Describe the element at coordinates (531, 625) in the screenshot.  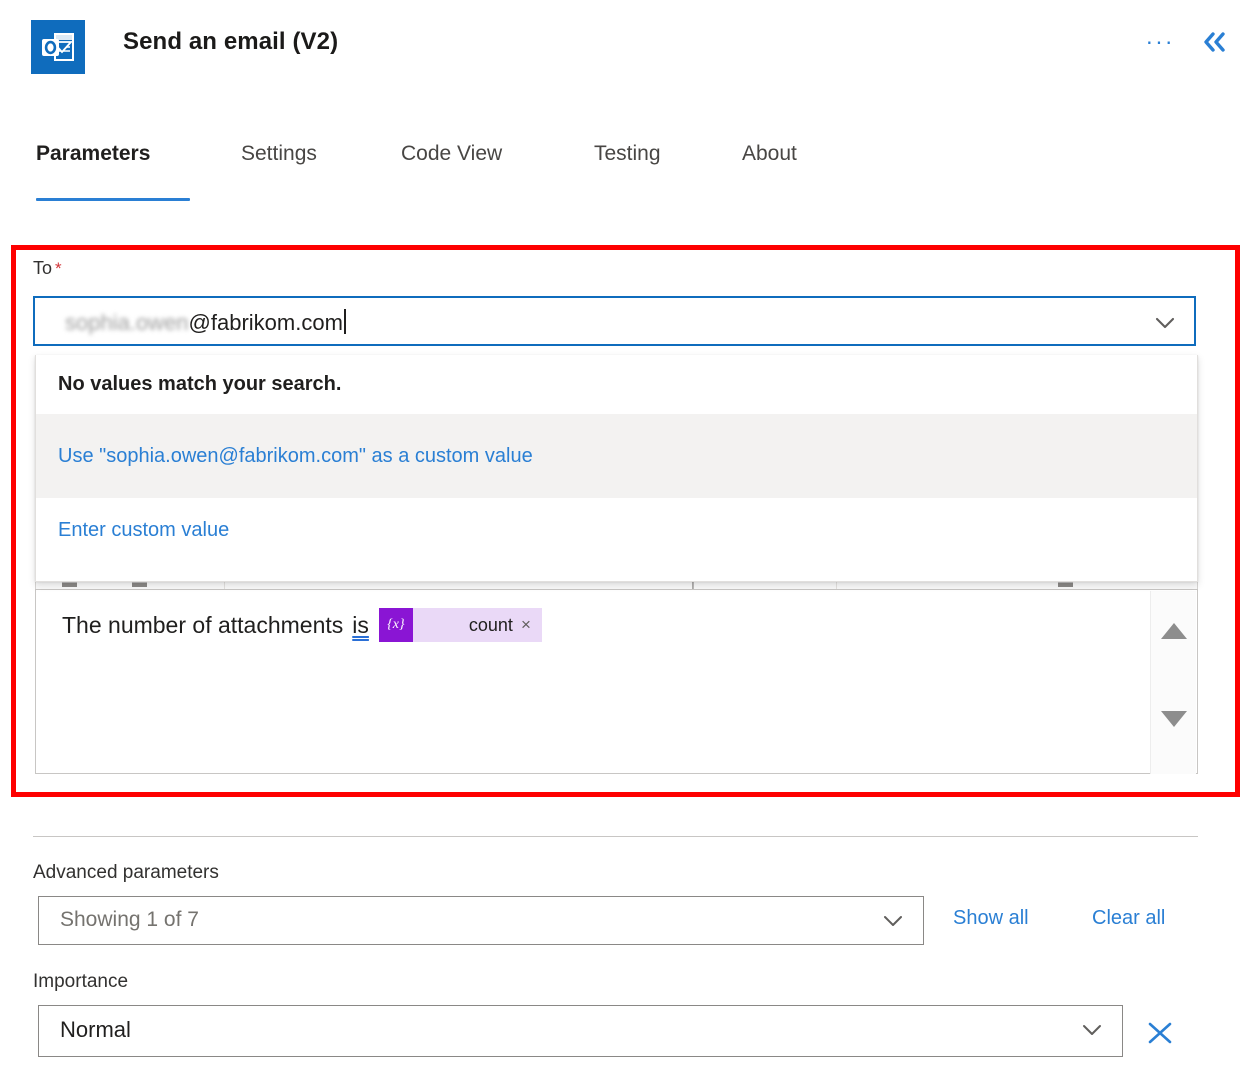
I see `token-remove-icon: ×` at that location.